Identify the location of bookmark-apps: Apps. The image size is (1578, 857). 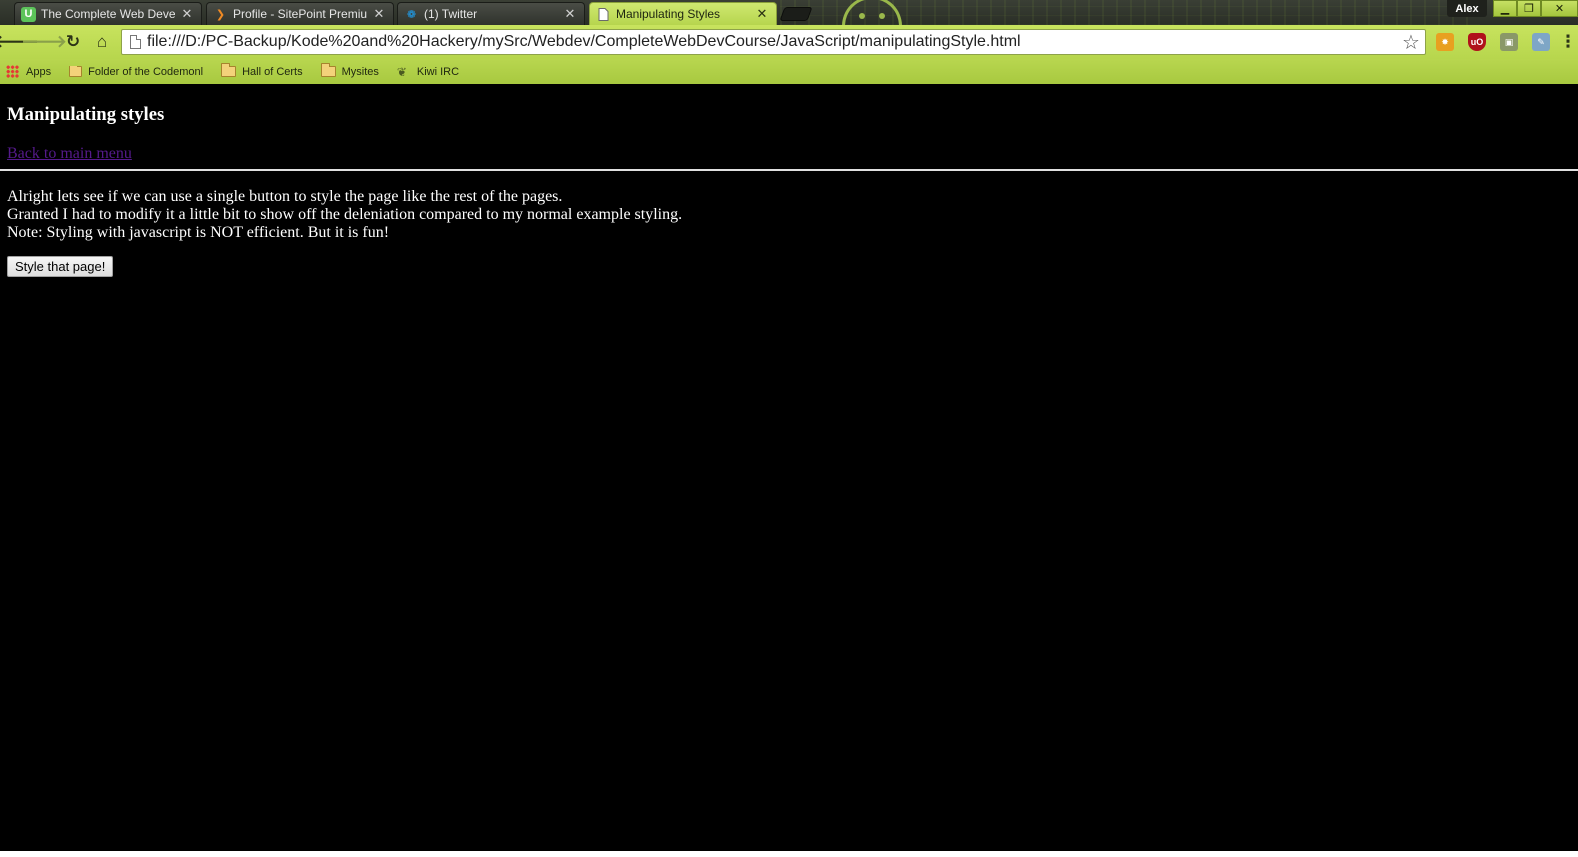
(28, 71).